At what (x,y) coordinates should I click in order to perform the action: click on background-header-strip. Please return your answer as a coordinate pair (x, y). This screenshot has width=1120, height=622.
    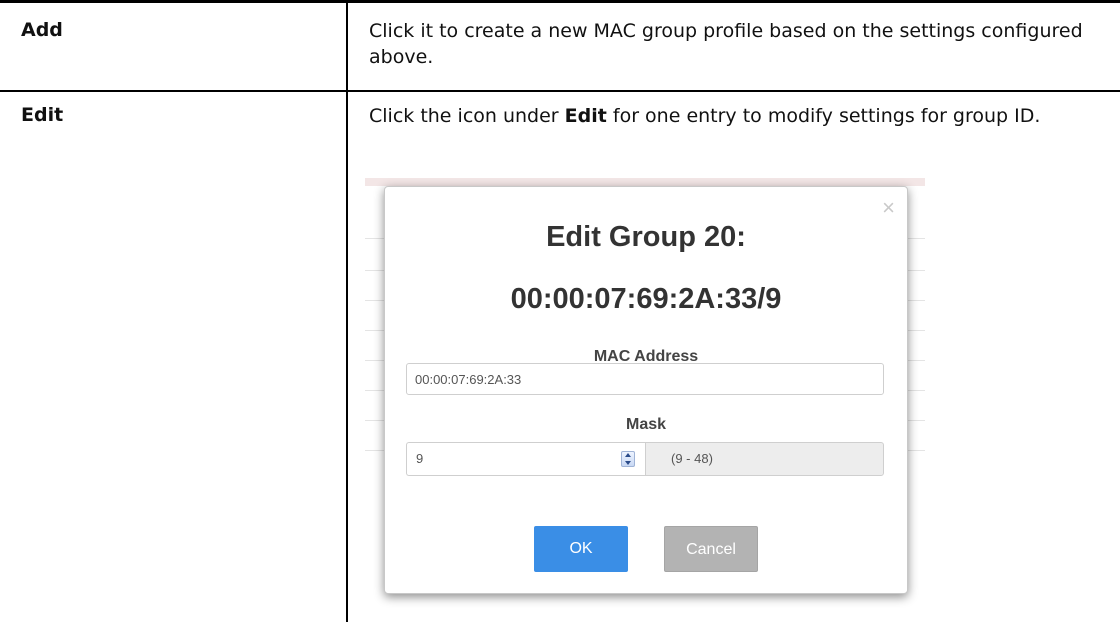
    Looking at the image, I should click on (645, 182).